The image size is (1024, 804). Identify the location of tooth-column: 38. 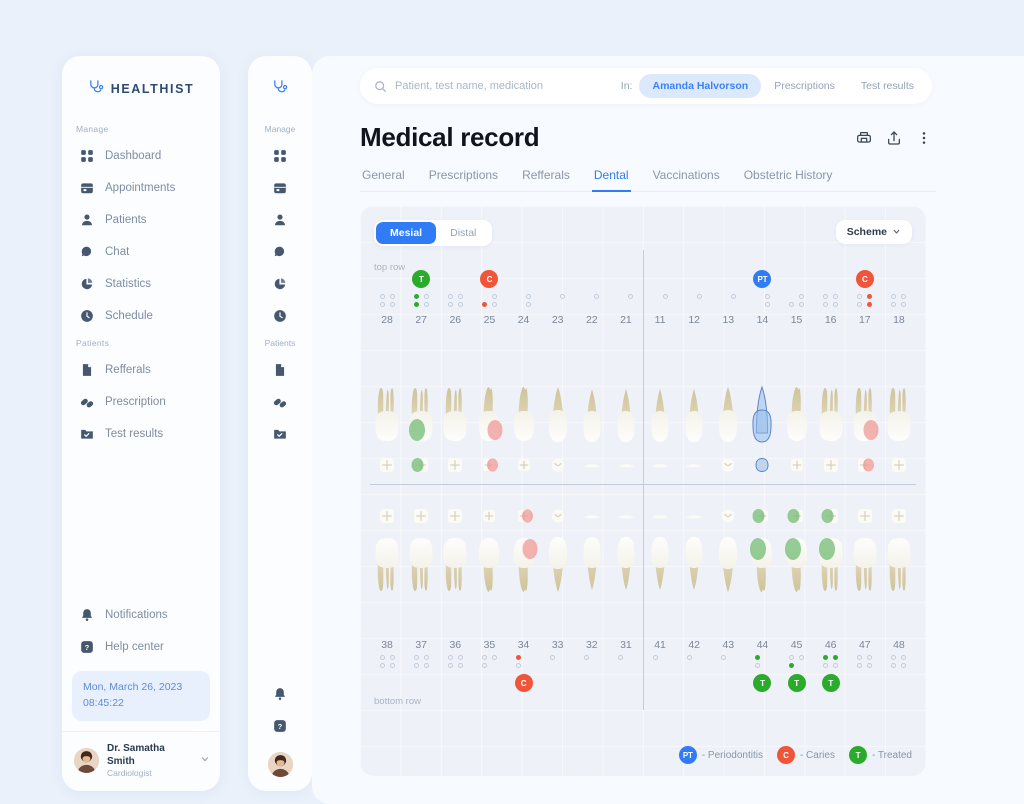
(387, 665).